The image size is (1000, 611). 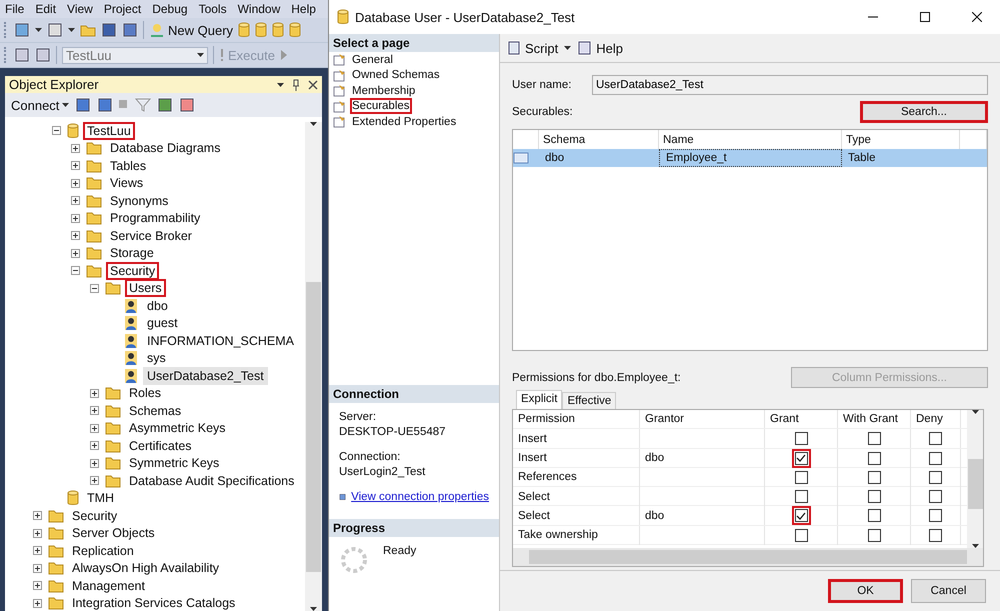 What do you see at coordinates (155, 411) in the screenshot?
I see `tree-item: Schemas` at bounding box center [155, 411].